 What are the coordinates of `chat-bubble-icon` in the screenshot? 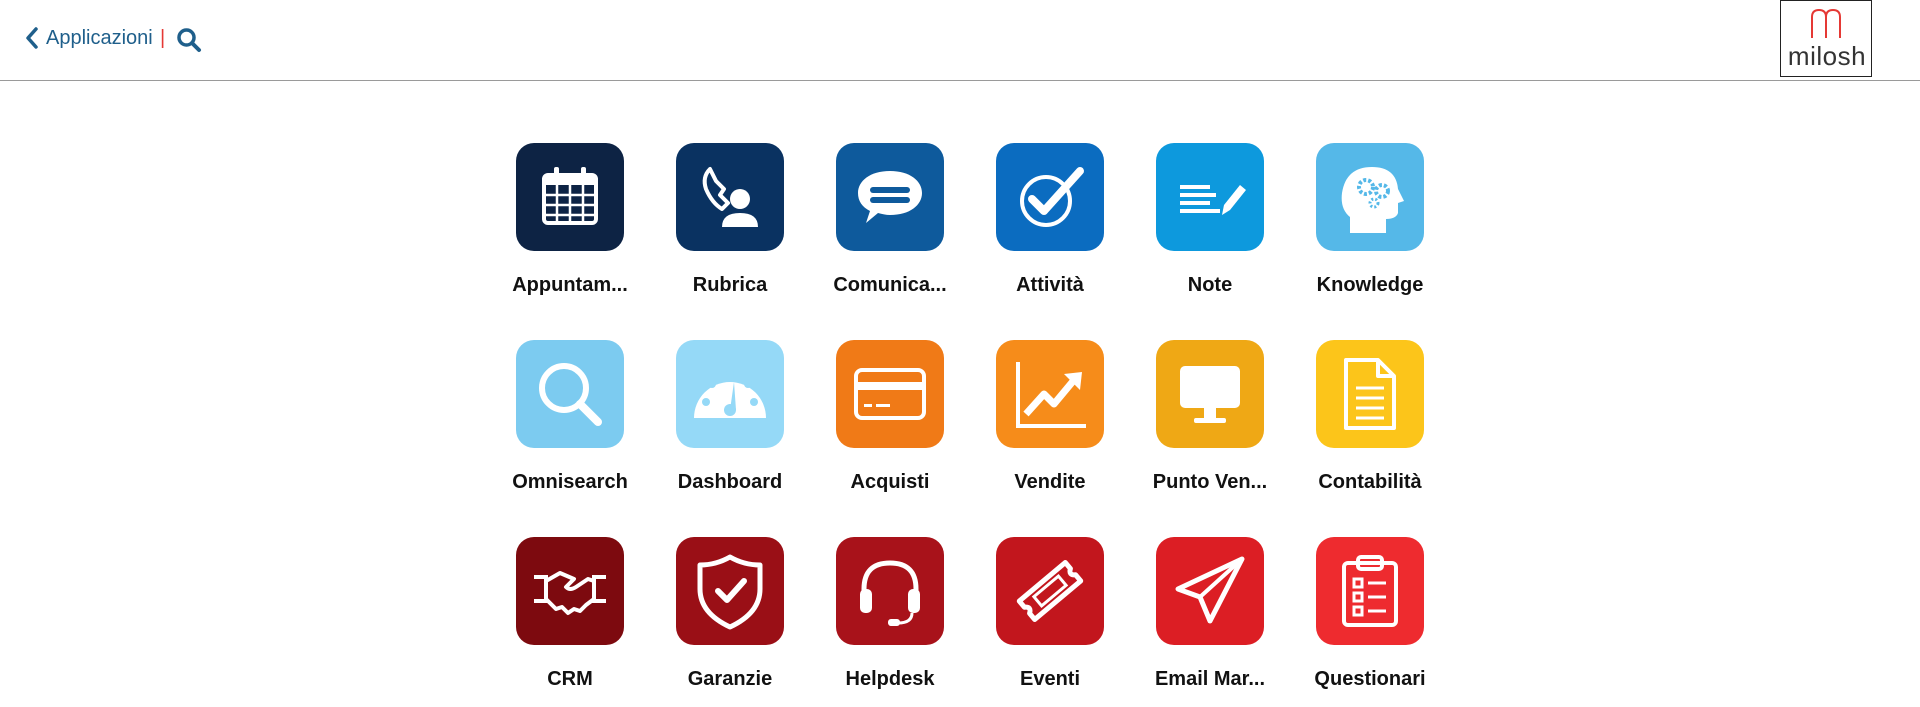 It's located at (890, 197).